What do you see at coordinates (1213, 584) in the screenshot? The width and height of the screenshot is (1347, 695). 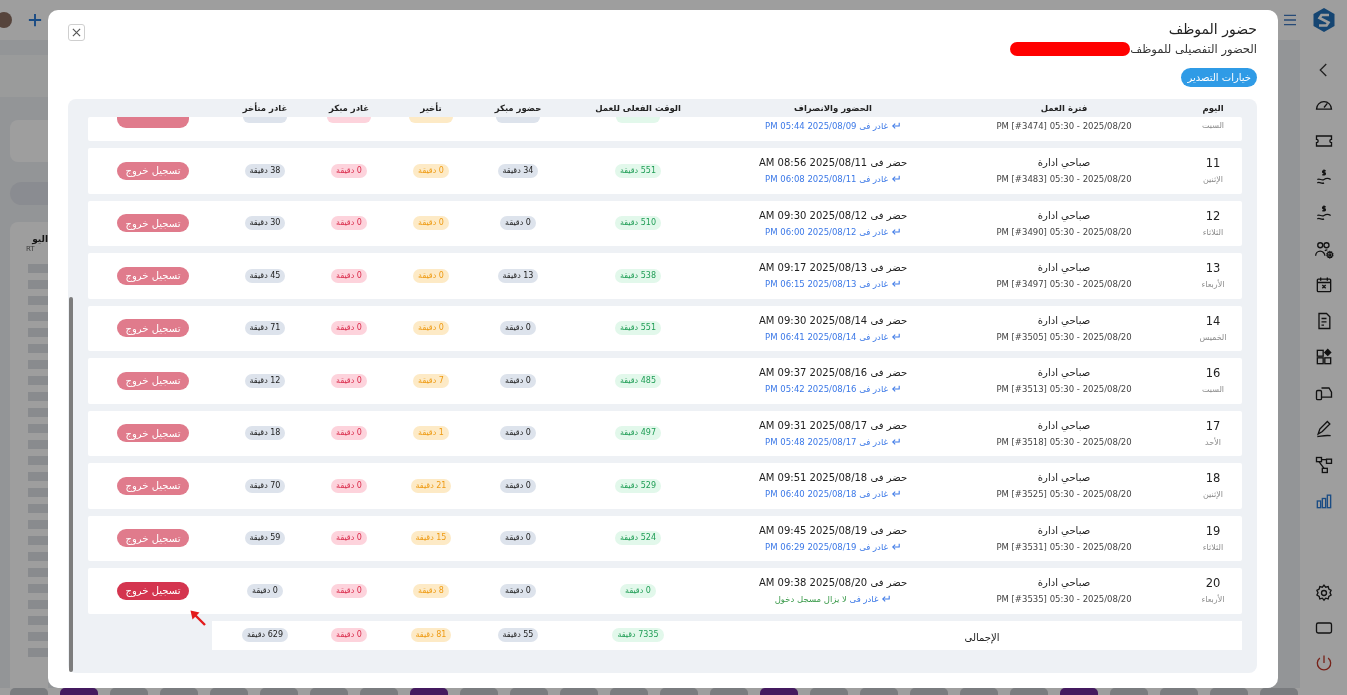 I see `day-number: 20` at bounding box center [1213, 584].